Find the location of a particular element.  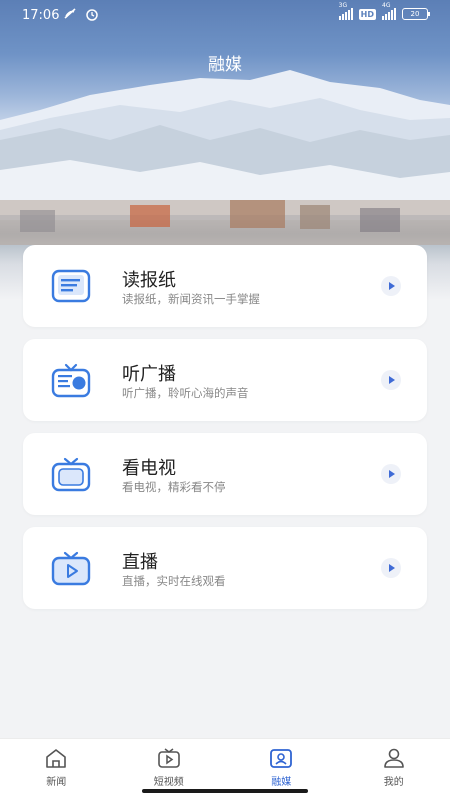

tab-mine: 我的 is located at coordinates (394, 769).